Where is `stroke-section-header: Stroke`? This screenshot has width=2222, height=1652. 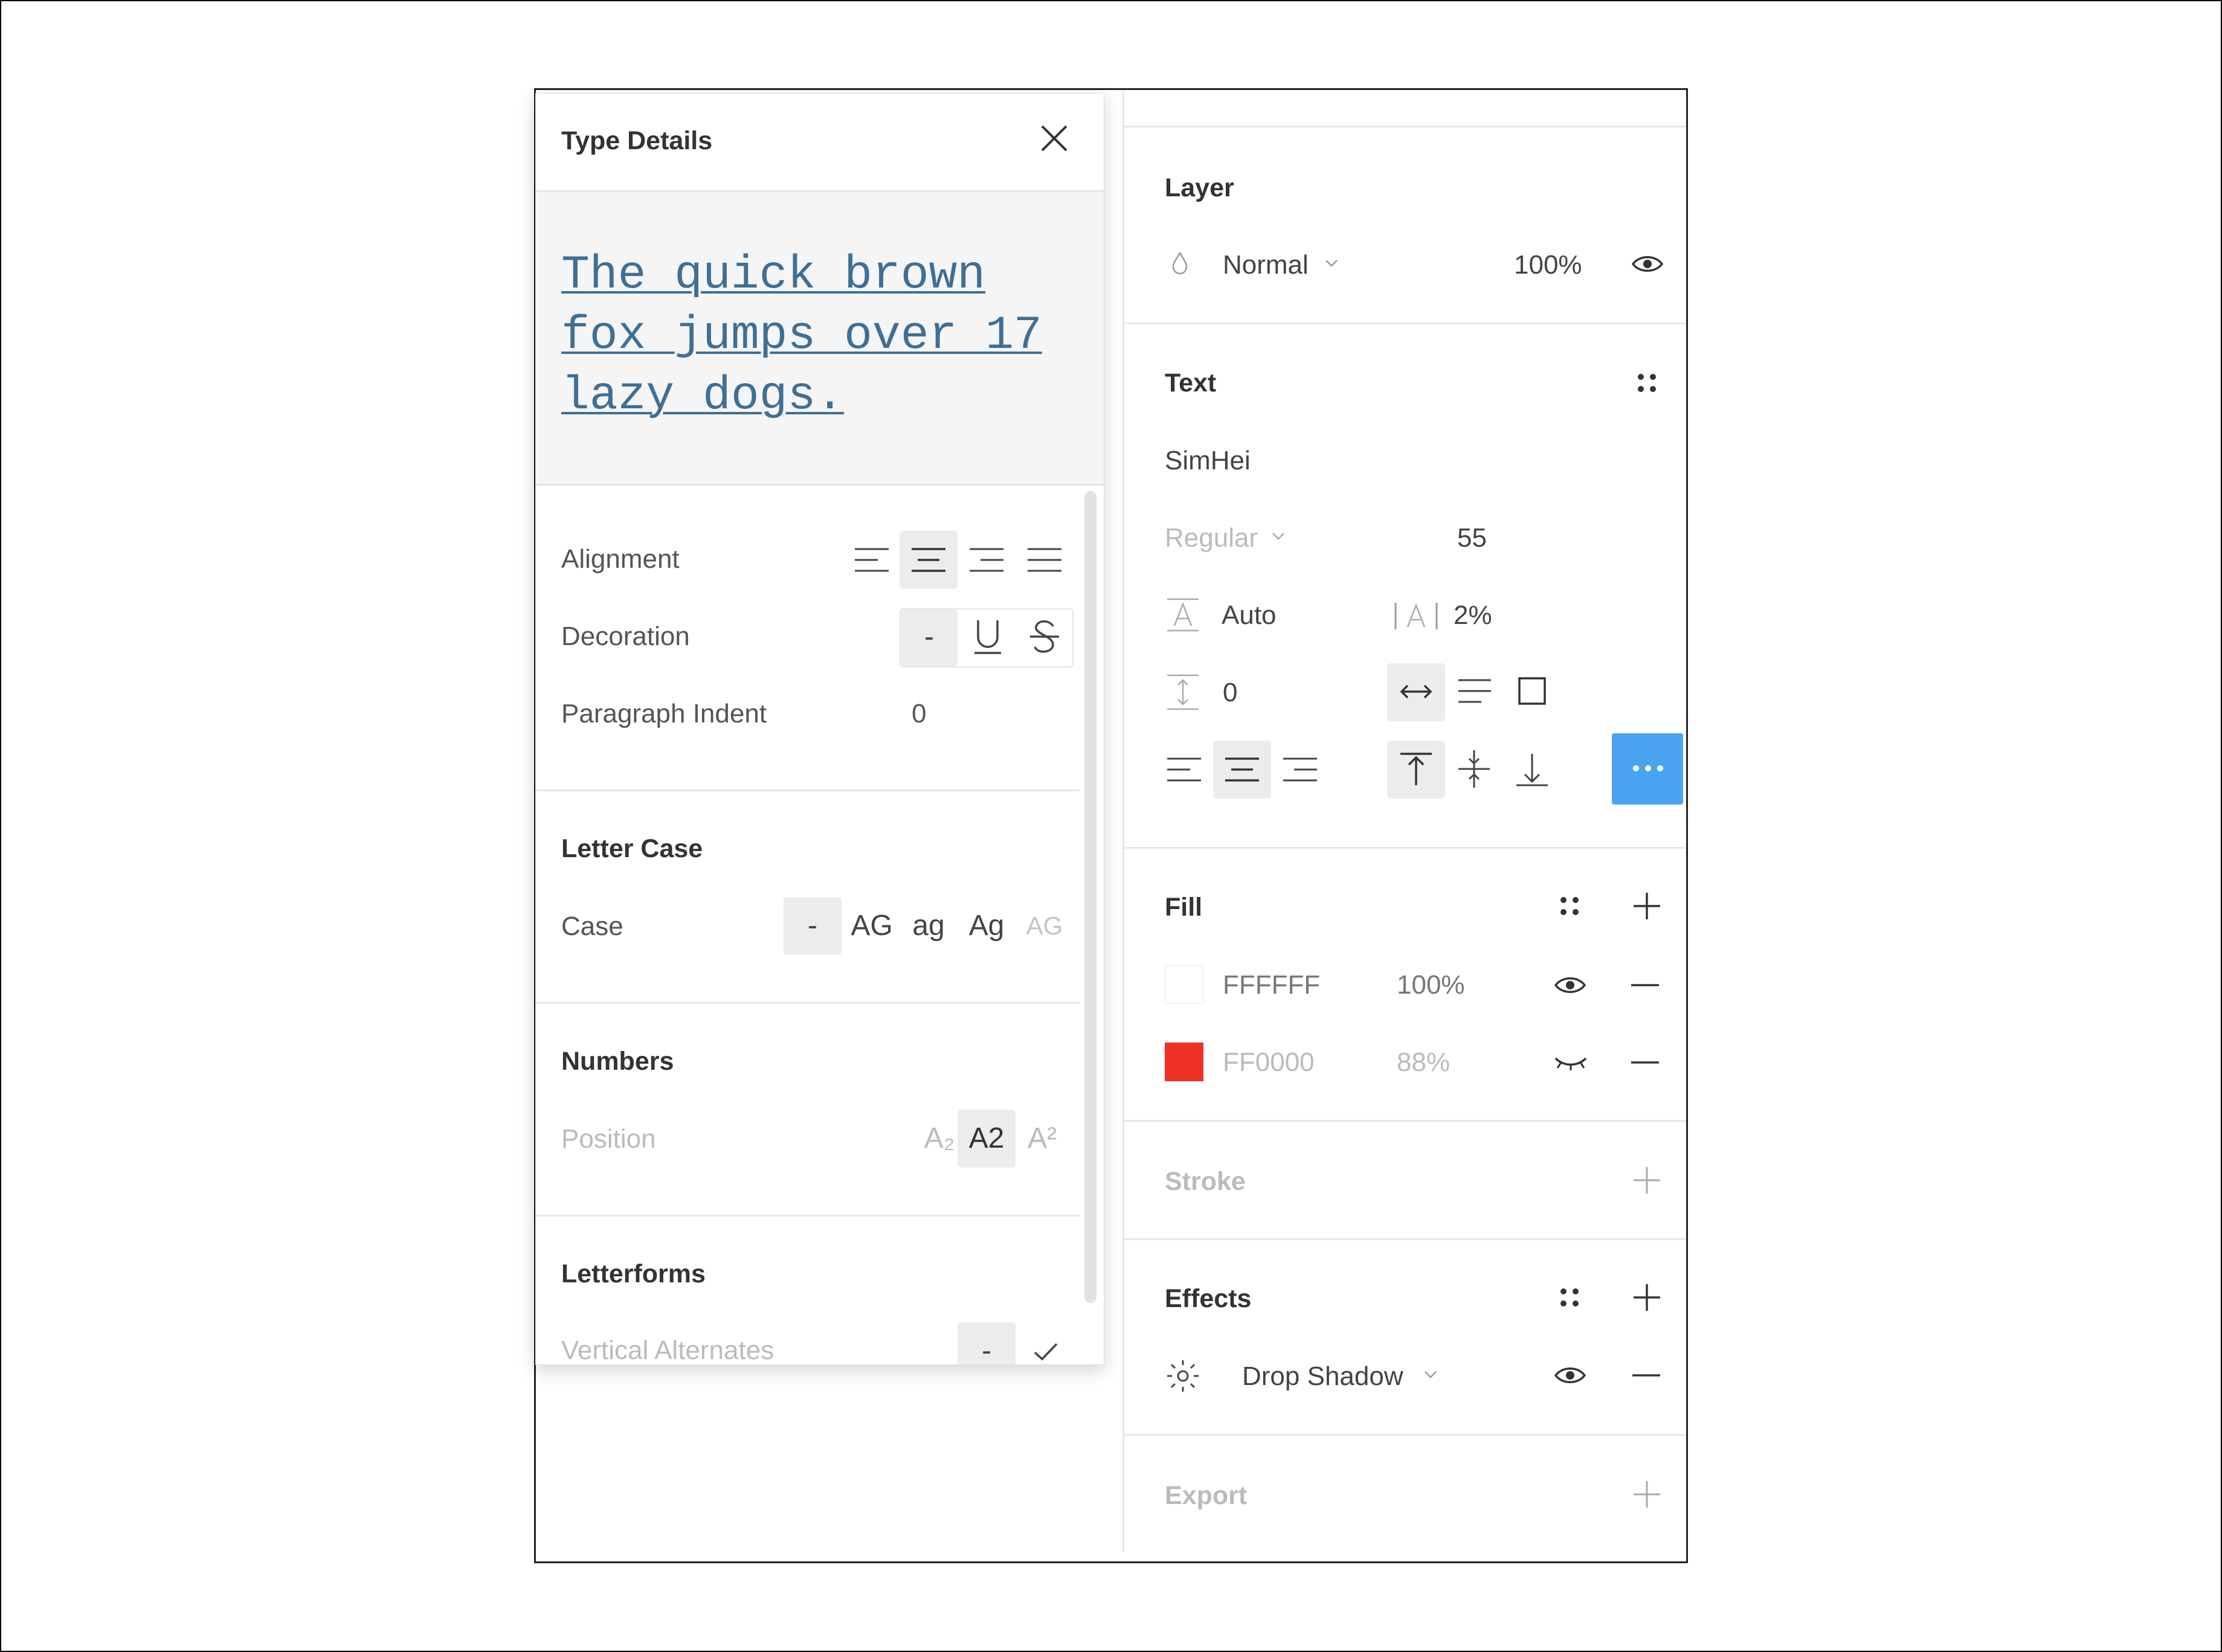
stroke-section-header: Stroke is located at coordinates (1205, 1181).